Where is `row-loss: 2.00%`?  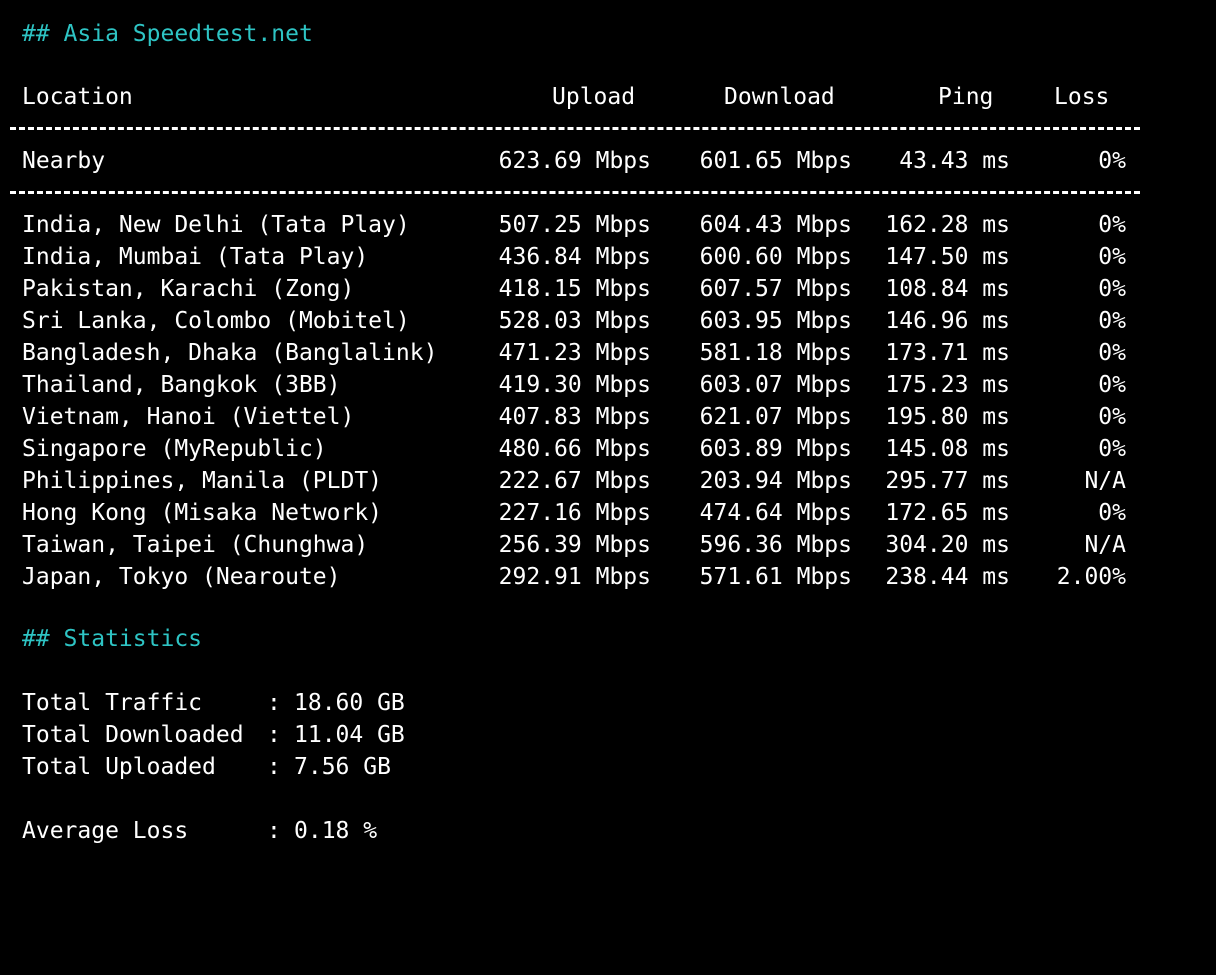
row-loss: 2.00% is located at coordinates (1091, 577).